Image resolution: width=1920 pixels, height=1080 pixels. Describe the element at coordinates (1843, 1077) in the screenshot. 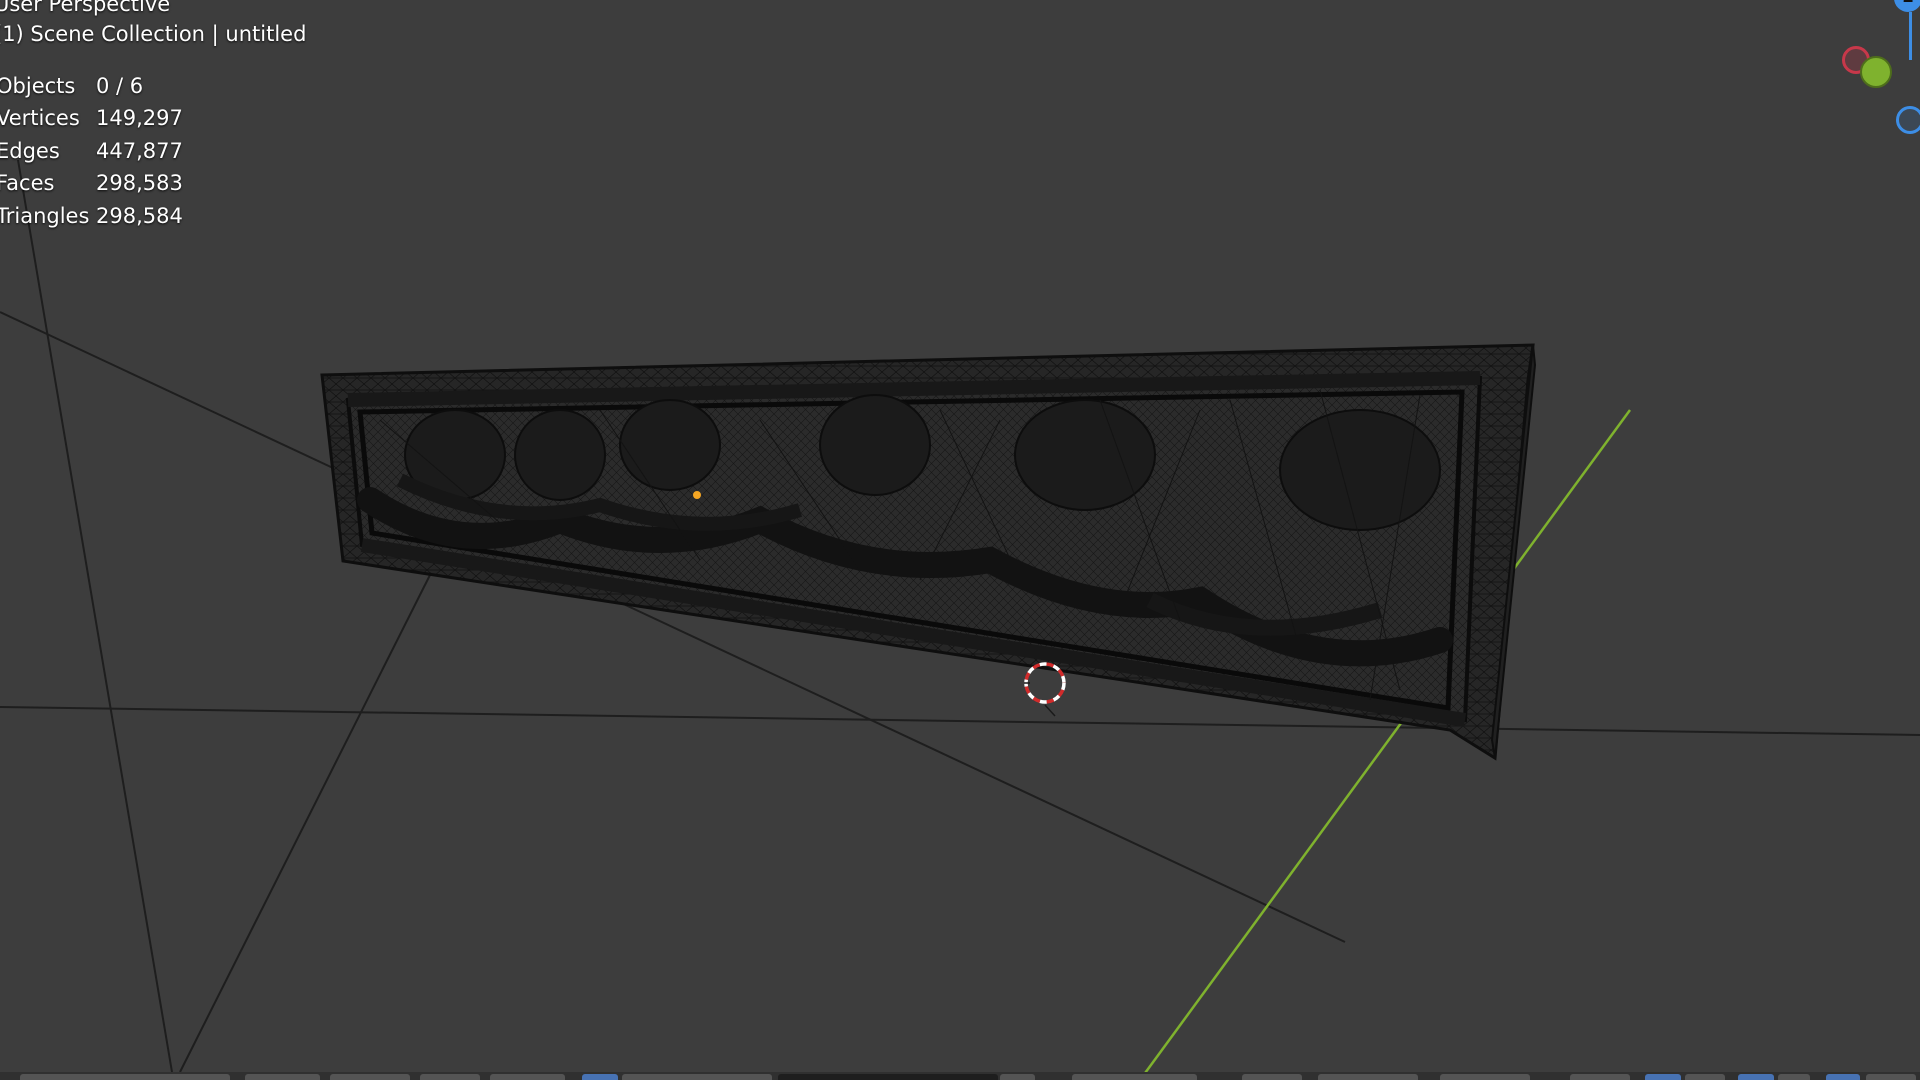

I see `shading-wireframe-button` at that location.